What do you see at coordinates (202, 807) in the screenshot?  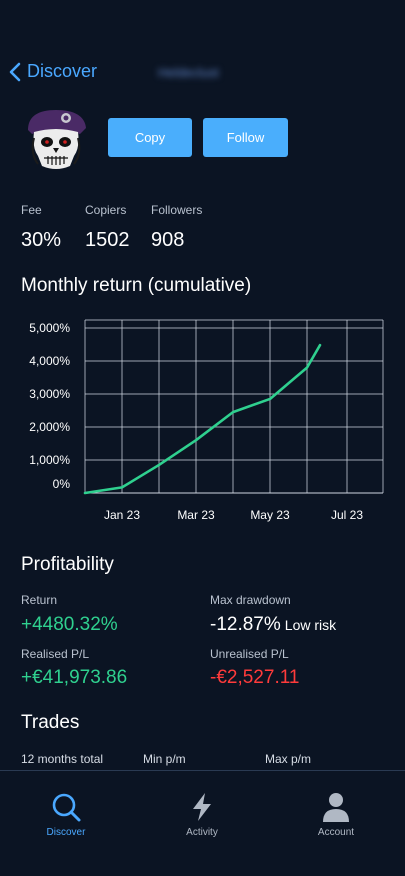 I see `lightning-icon` at bounding box center [202, 807].